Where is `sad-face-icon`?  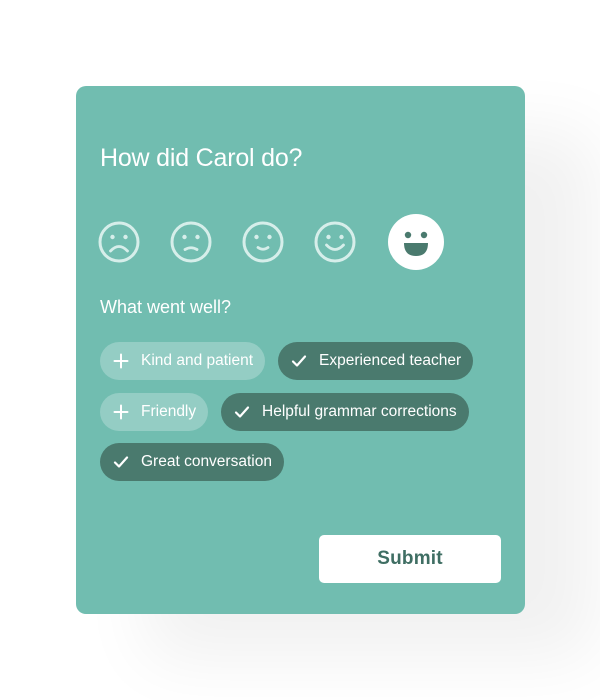
sad-face-icon is located at coordinates (191, 242).